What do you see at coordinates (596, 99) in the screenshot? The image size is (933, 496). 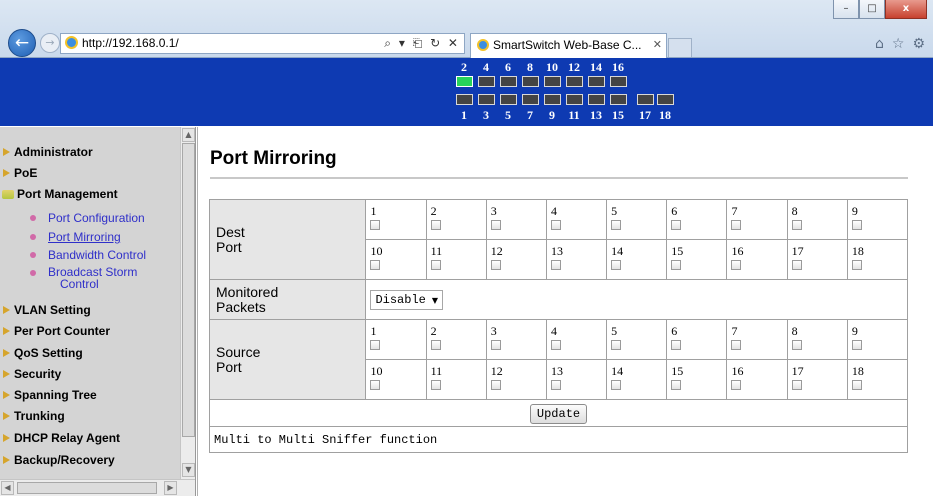 I see `port-13-led` at bounding box center [596, 99].